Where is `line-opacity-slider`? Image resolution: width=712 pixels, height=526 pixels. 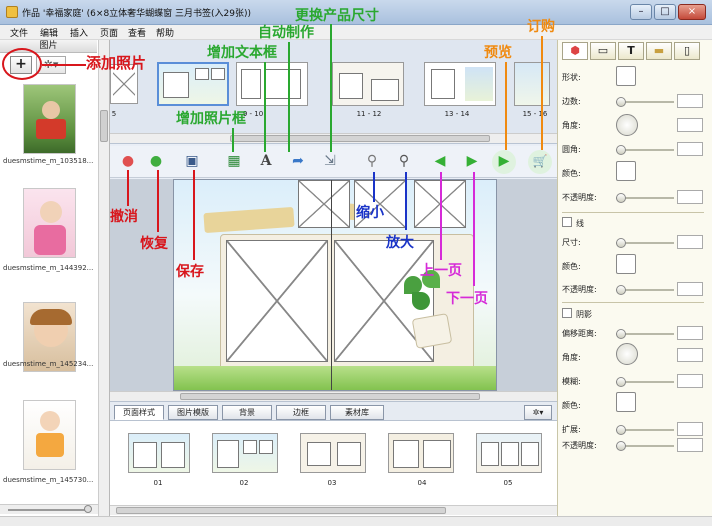 line-opacity-slider is located at coordinates (645, 290).